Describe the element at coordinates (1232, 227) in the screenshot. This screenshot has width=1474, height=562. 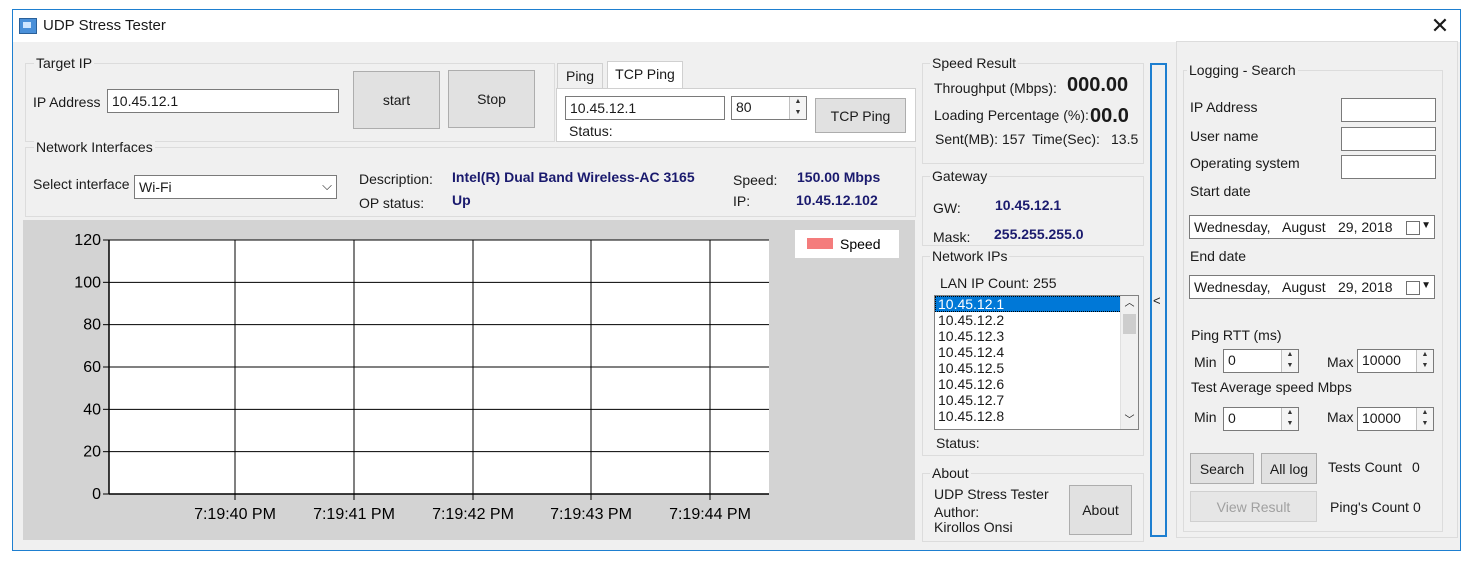
I see `start-date-weekday: Wednesday,` at that location.